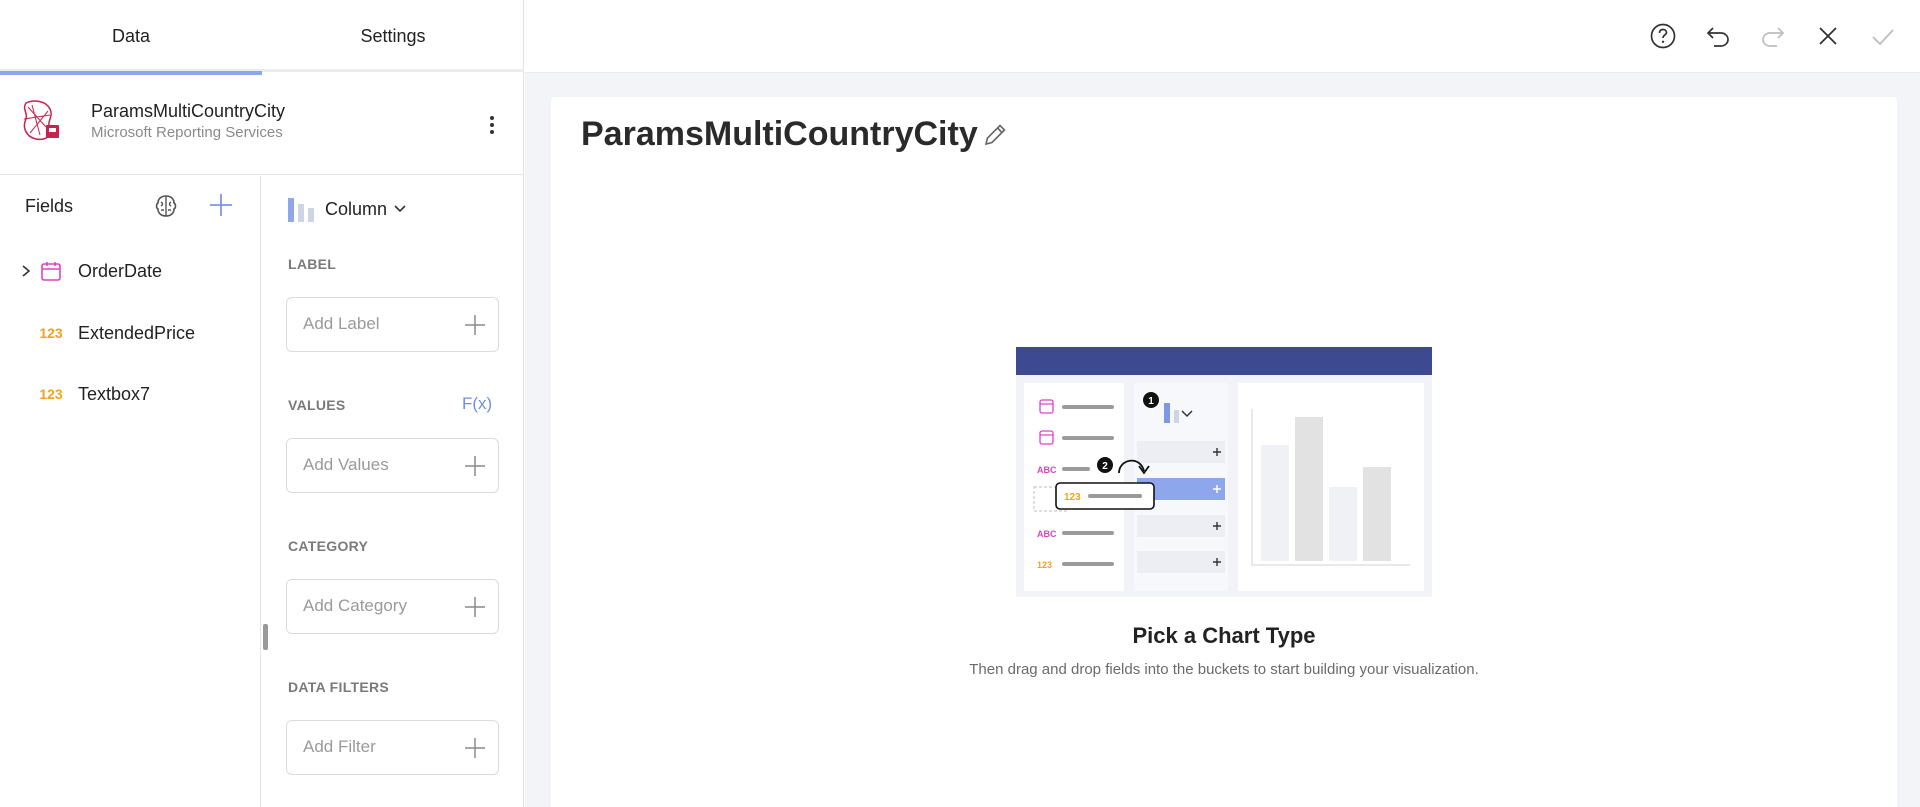 This screenshot has height=807, width=1920. I want to click on chart-type-label: Column, so click(356, 208).